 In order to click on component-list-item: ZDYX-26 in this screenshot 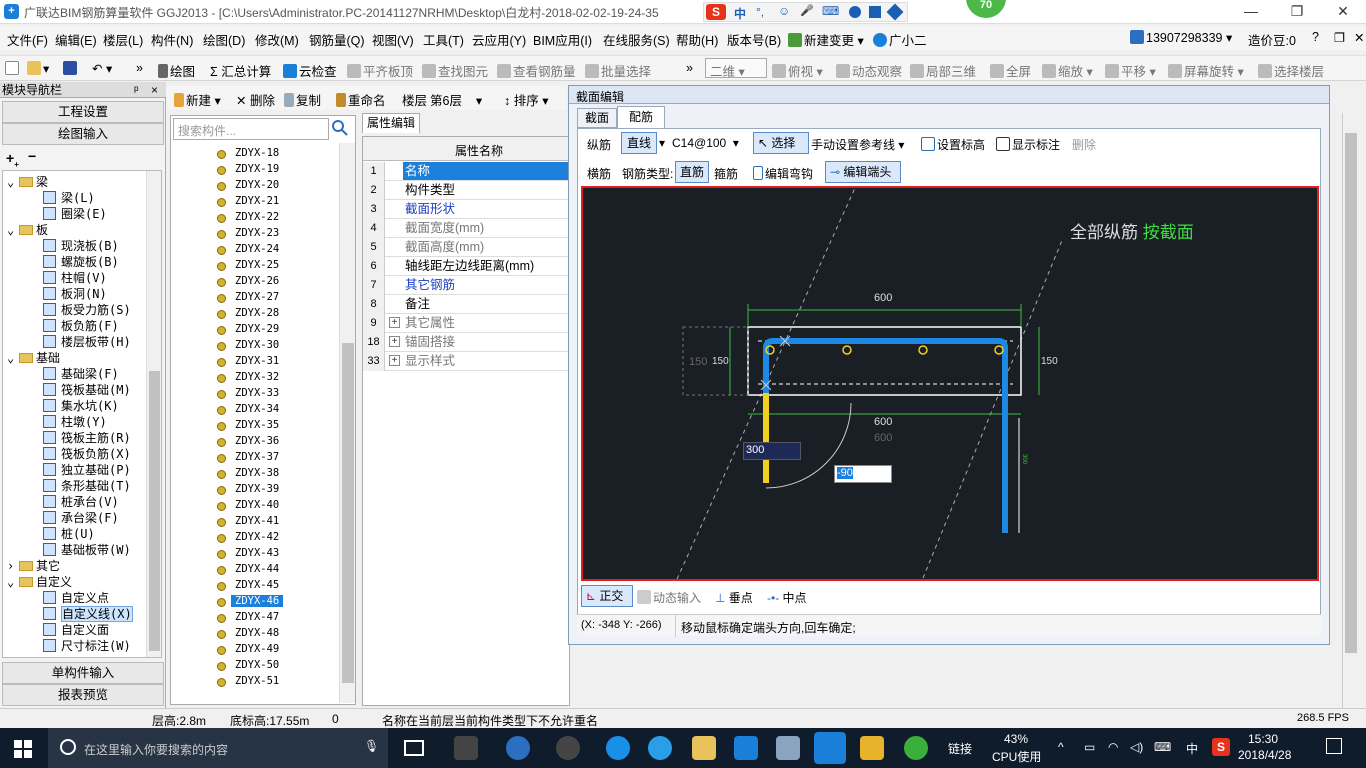, I will do `click(257, 281)`.